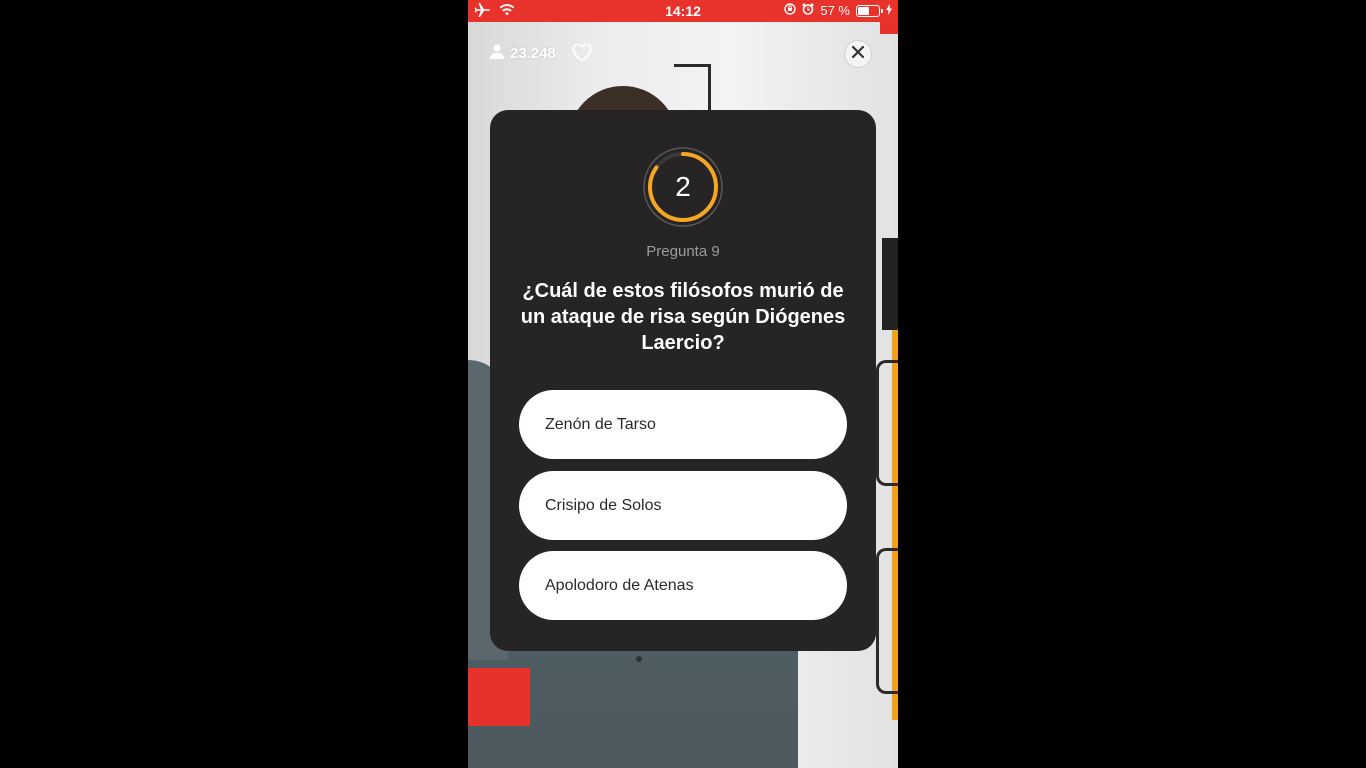  I want to click on charging-icon, so click(889, 10).